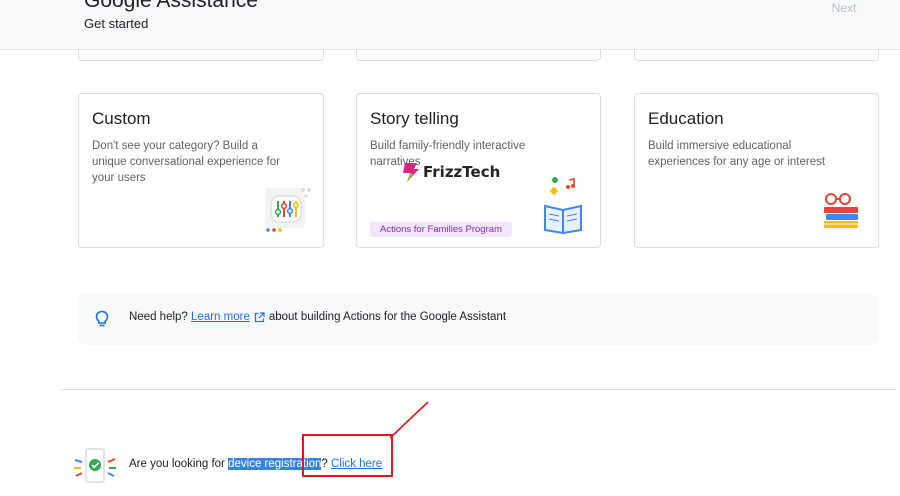 The width and height of the screenshot is (900, 496). I want to click on annotation-arrow, so click(409, 420).